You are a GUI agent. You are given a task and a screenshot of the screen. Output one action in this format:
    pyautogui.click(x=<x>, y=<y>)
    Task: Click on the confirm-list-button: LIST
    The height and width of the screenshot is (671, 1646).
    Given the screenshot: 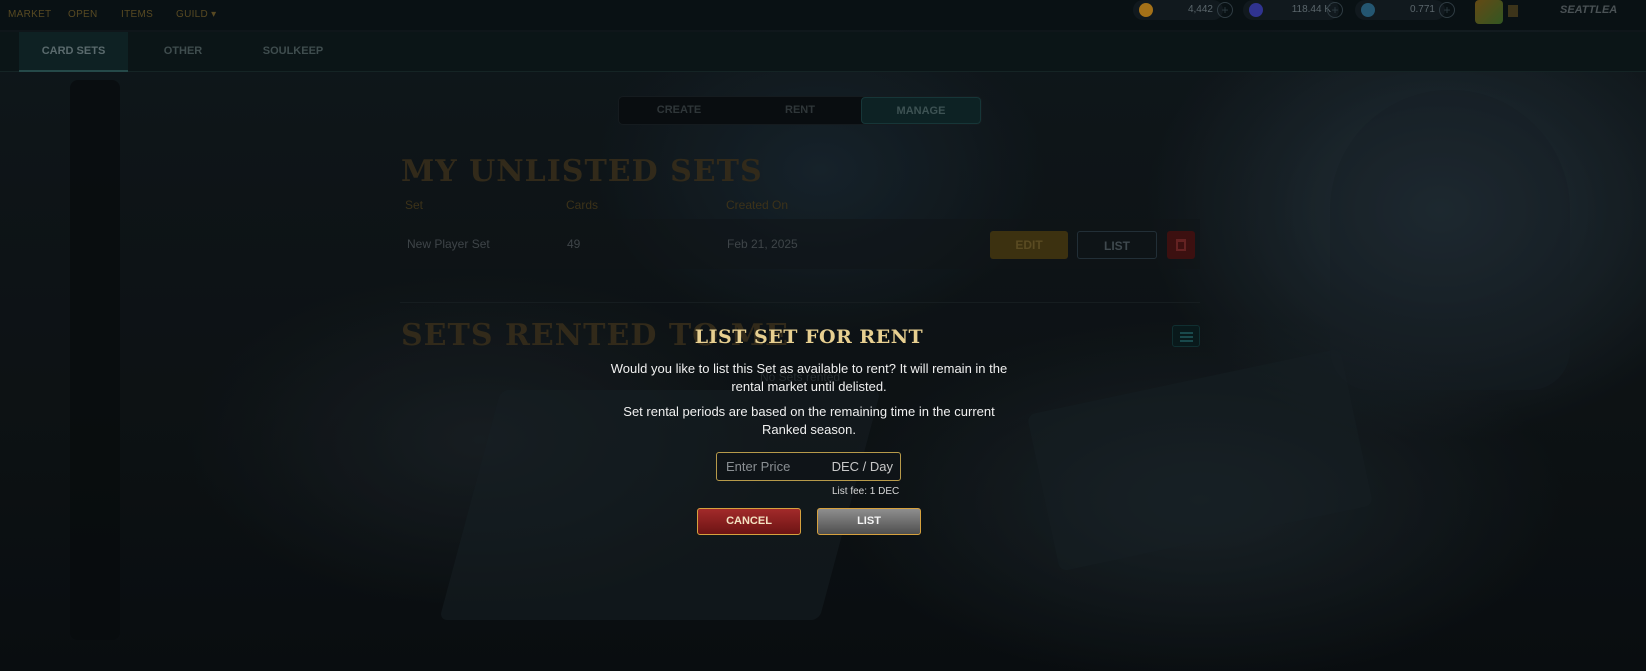 What is the action you would take?
    pyautogui.click(x=869, y=521)
    